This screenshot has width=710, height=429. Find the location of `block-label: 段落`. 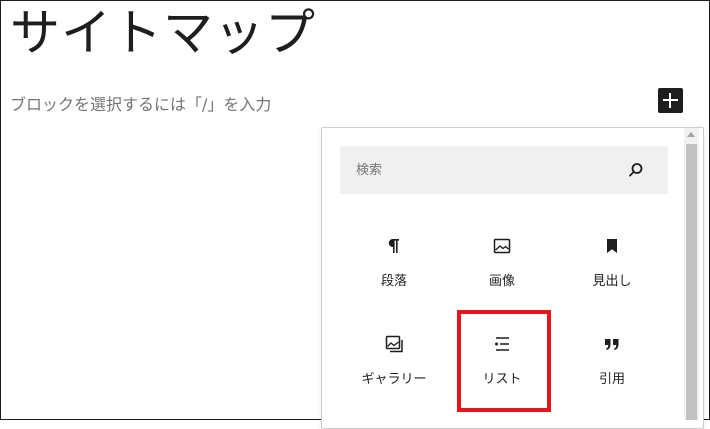

block-label: 段落 is located at coordinates (393, 281).